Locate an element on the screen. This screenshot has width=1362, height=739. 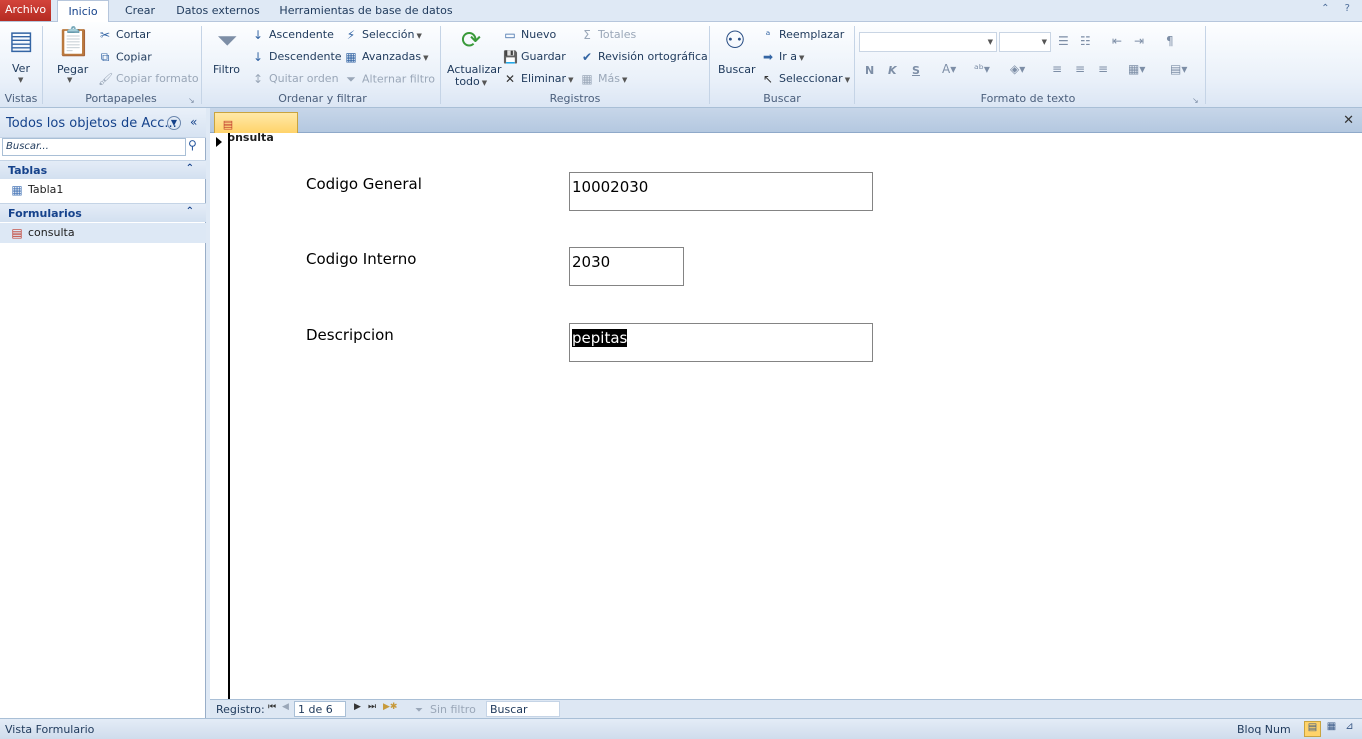
filter-button: Filtro is located at coordinates (226, 69).